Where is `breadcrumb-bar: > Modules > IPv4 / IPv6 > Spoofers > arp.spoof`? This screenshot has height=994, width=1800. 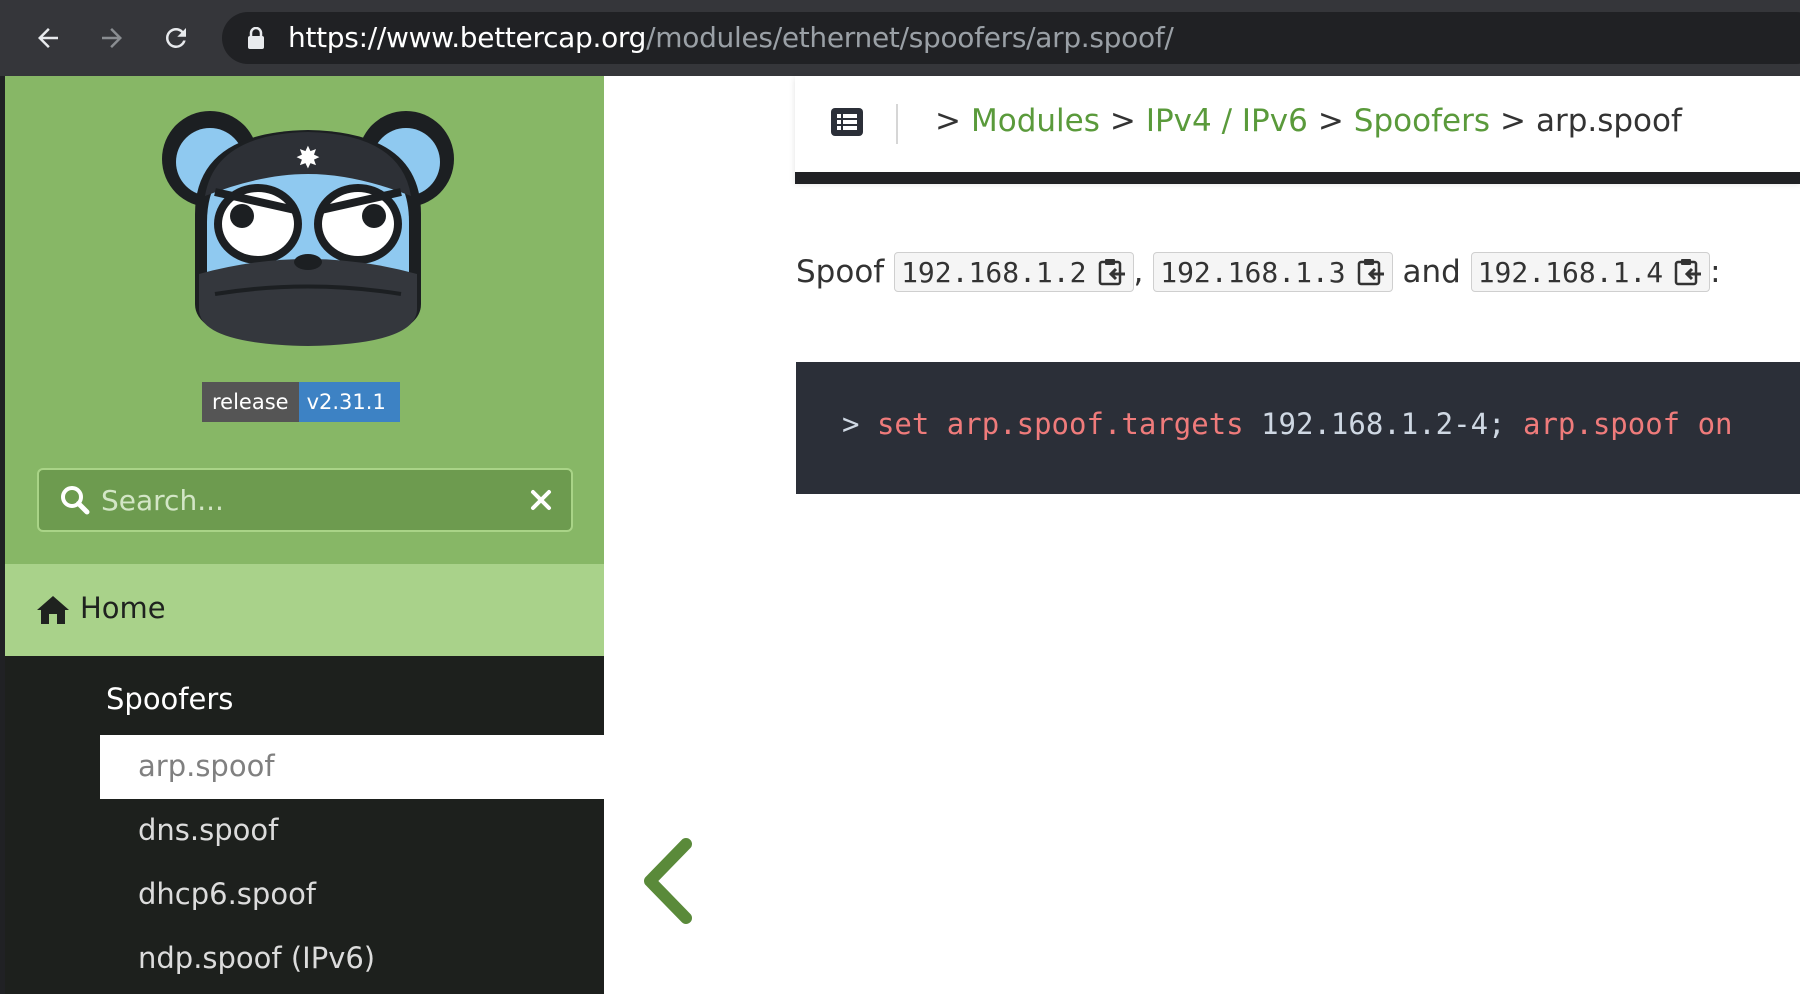
breadcrumb-bar: > Modules > IPv4 / IPv6 > Spoofers > arp.spoof is located at coordinates (1297, 129).